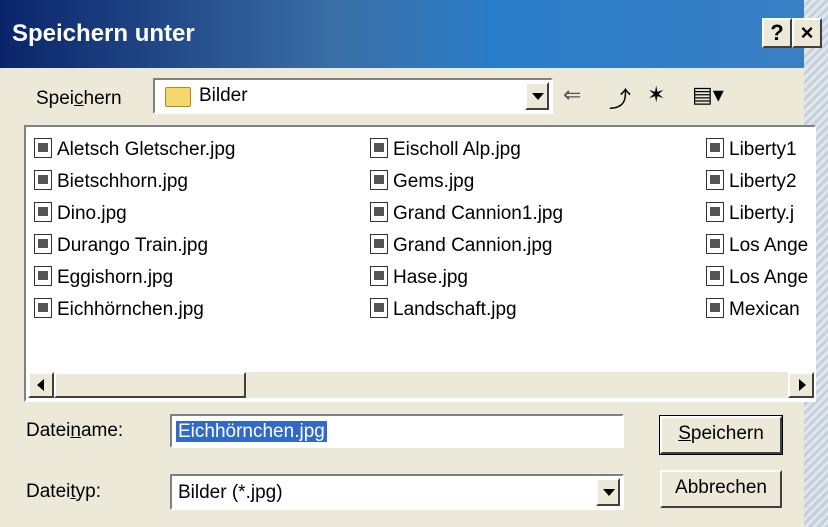 The height and width of the screenshot is (527, 828). What do you see at coordinates (75, 430) in the screenshot?
I see `filename-label: Dateiname:` at bounding box center [75, 430].